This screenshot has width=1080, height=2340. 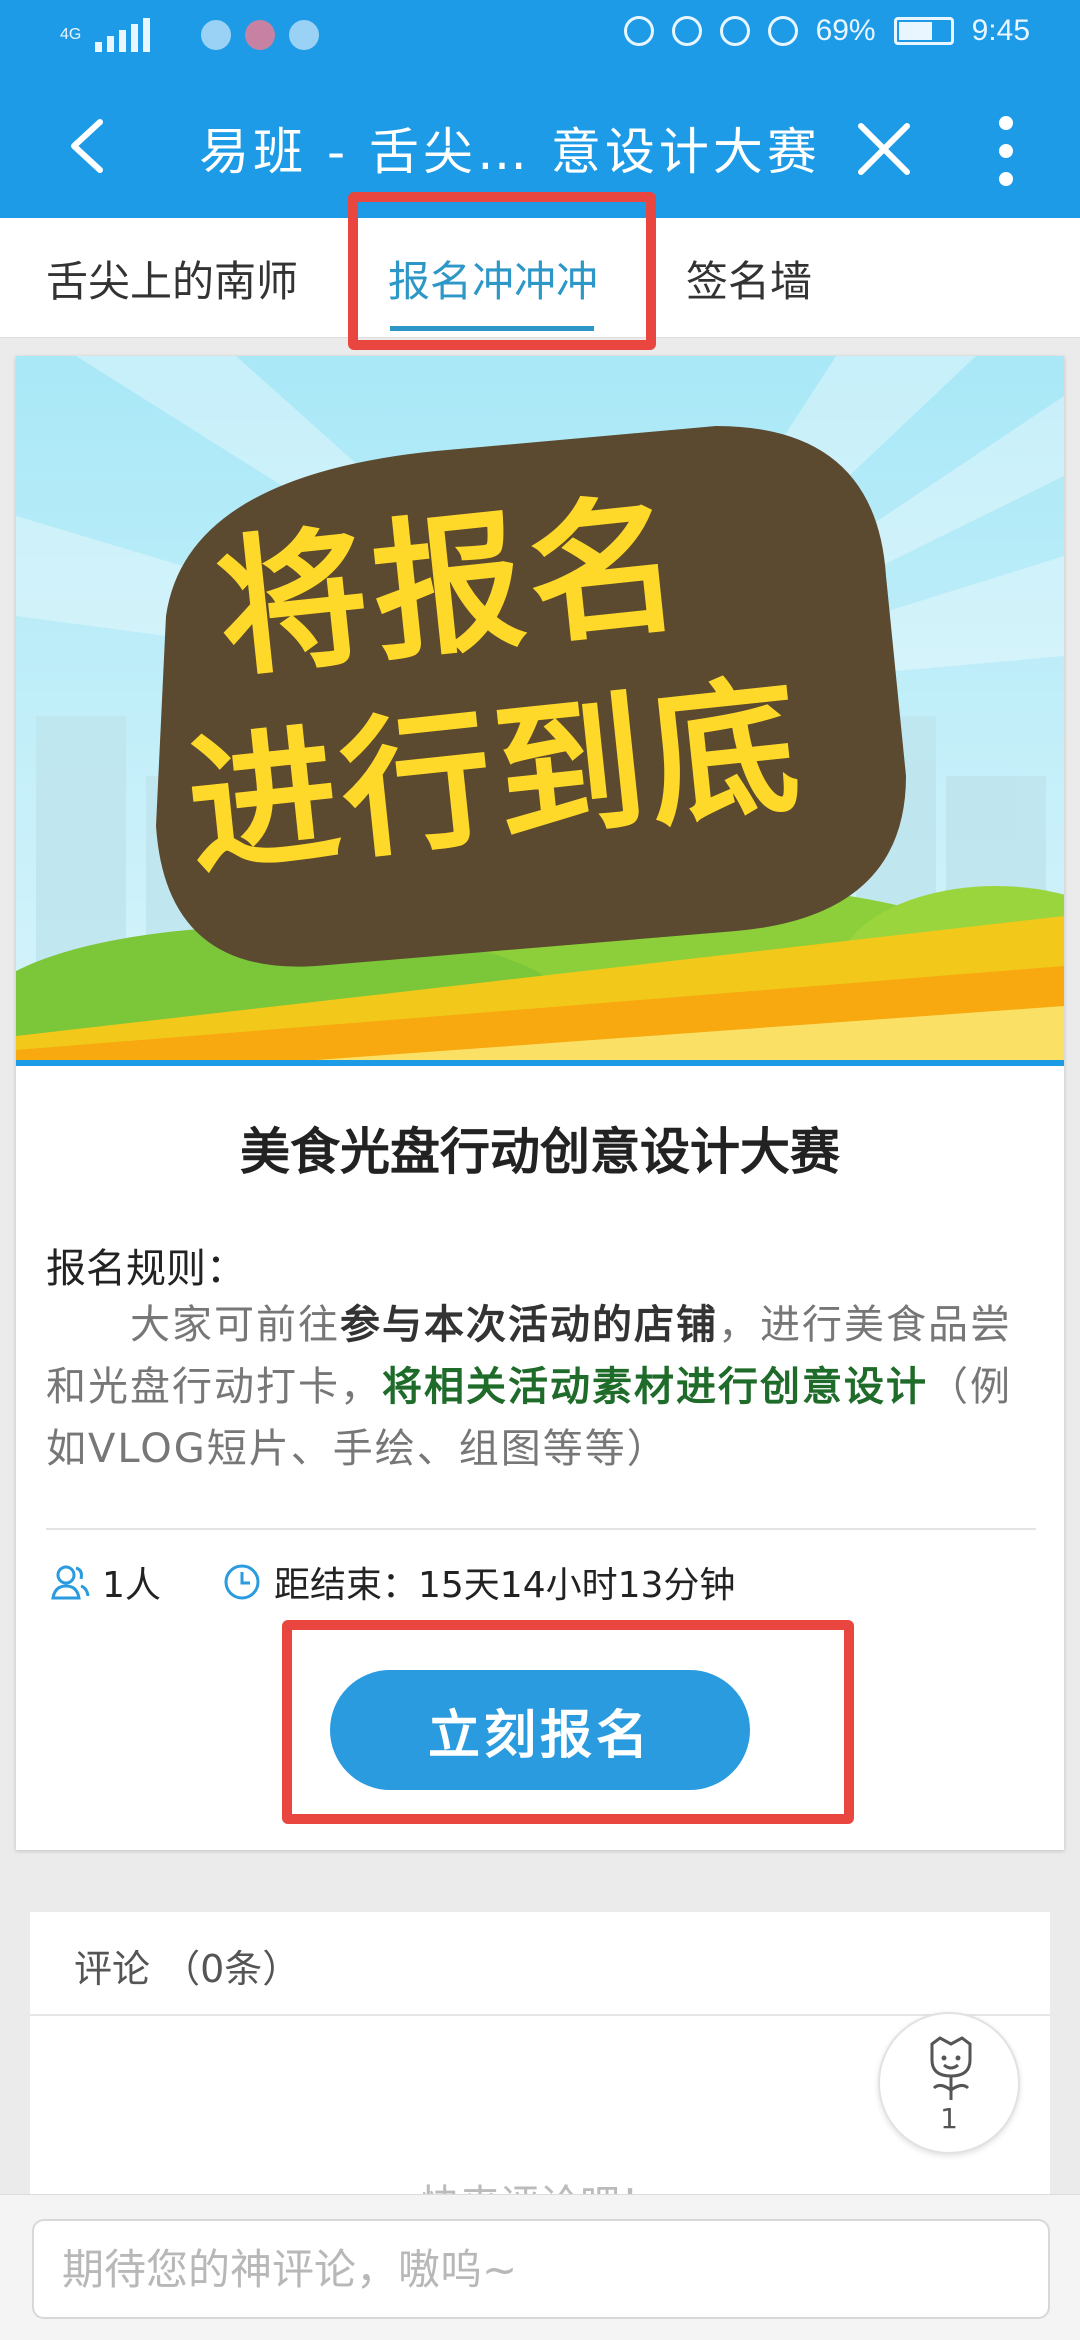 What do you see at coordinates (70, 1582) in the screenshot?
I see `people-icon` at bounding box center [70, 1582].